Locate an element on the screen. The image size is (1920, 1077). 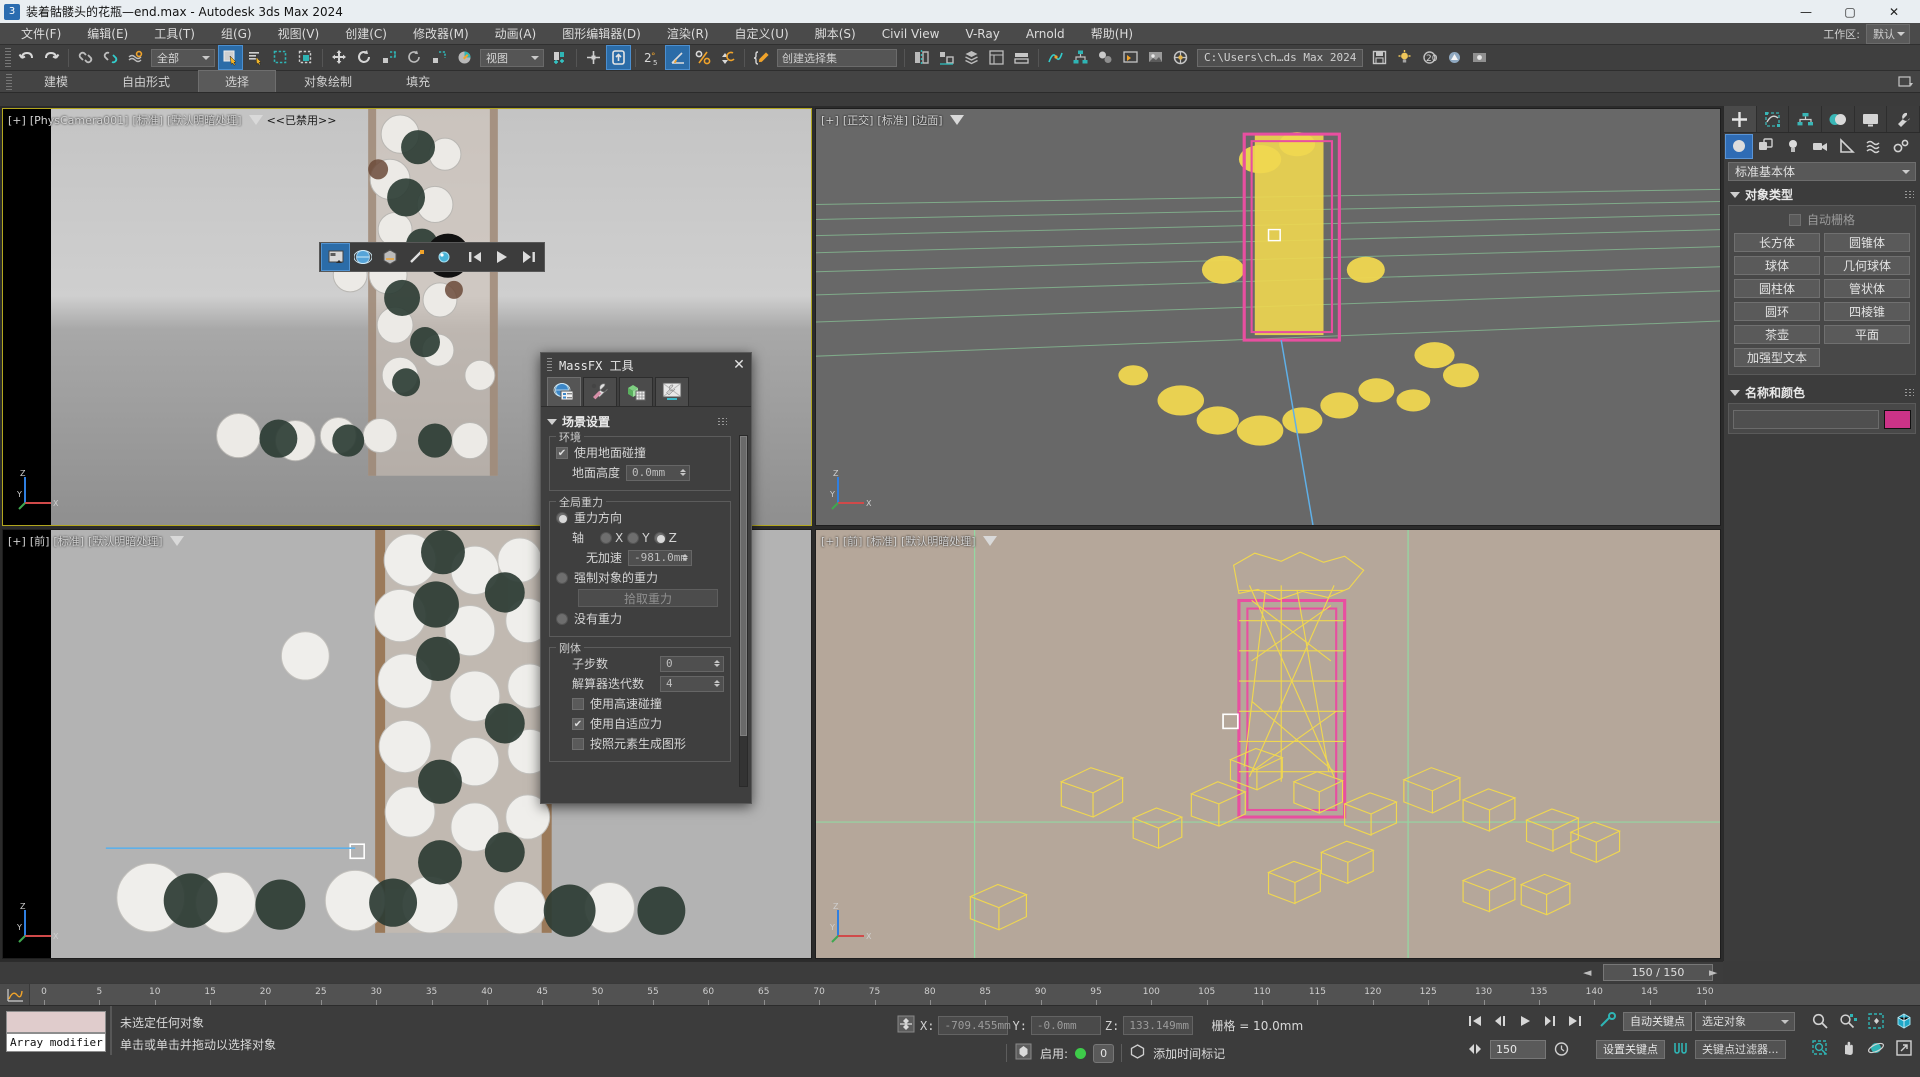
rollout-drag-dots is located at coordinates (1909, 194).